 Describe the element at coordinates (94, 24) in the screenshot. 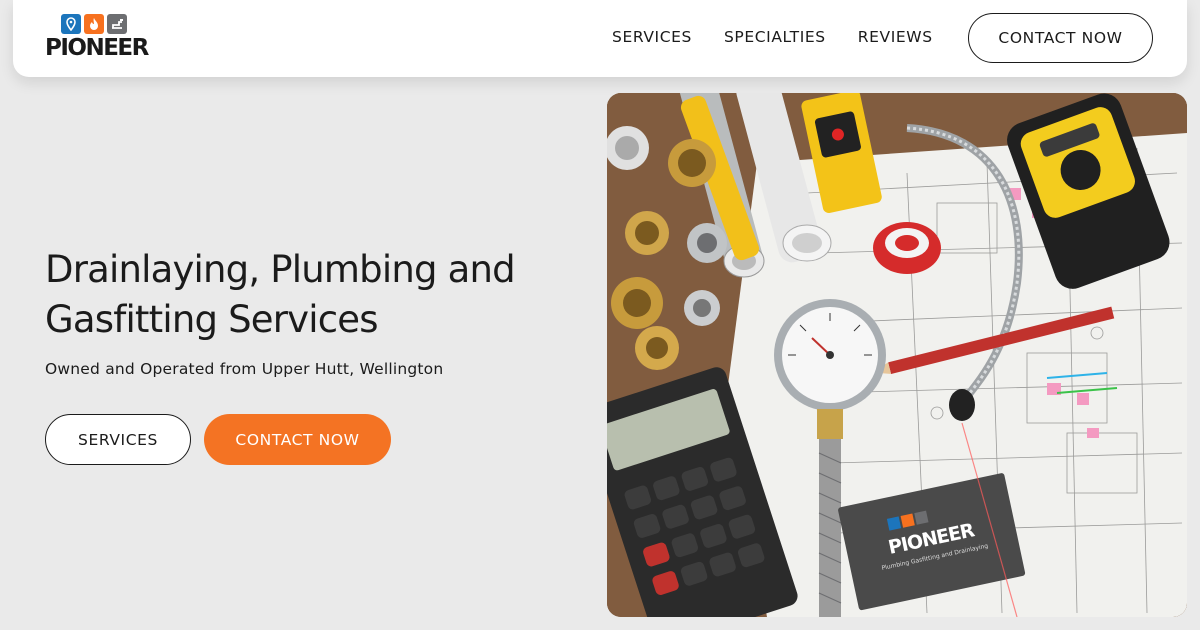

I see `flame-icon` at that location.